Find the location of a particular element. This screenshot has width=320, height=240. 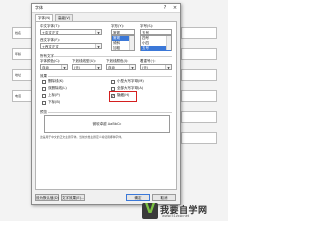

strikethrough-label: 删除线(K) is located at coordinates (56, 81).